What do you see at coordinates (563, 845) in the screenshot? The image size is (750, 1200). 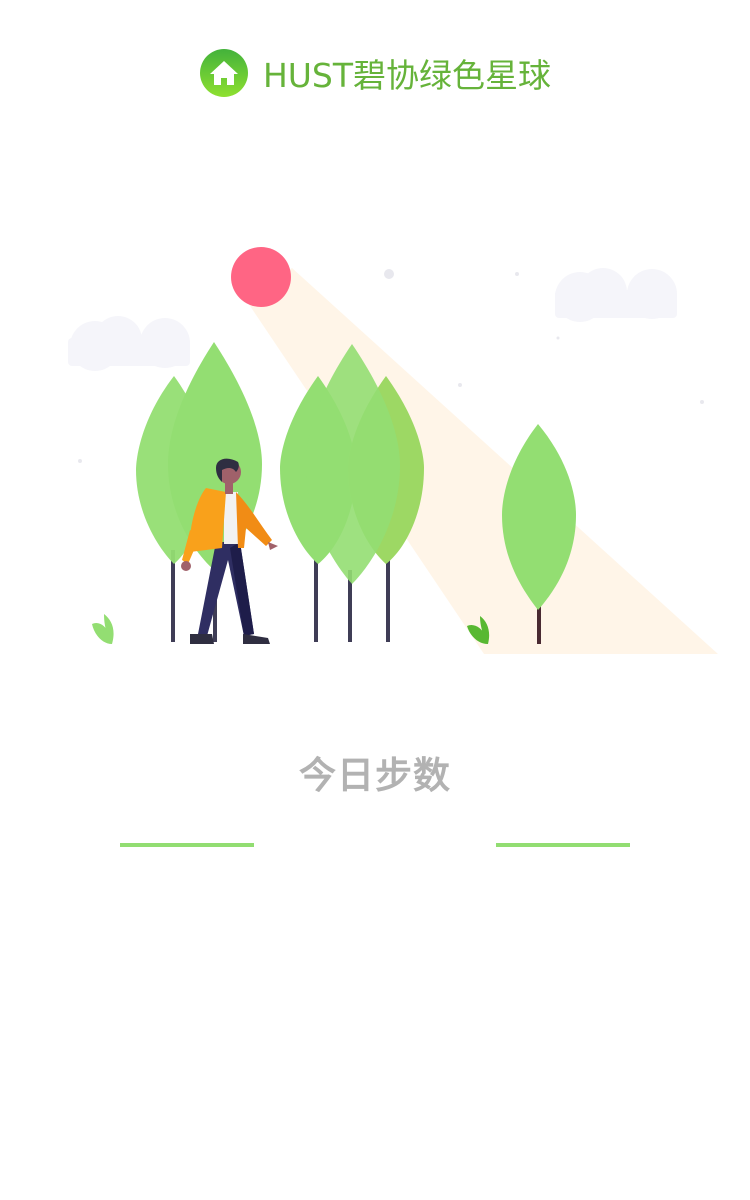 I see `decorative-line-right` at bounding box center [563, 845].